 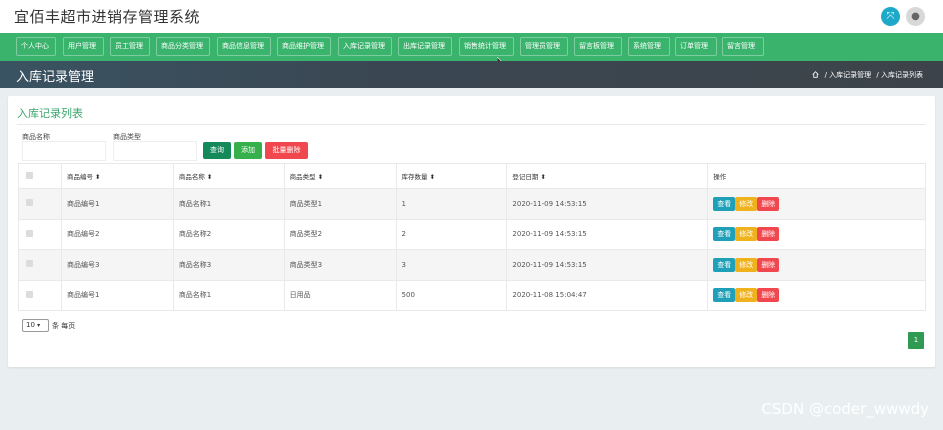 I want to click on cell-name: 商品名称3, so click(x=228, y=265).